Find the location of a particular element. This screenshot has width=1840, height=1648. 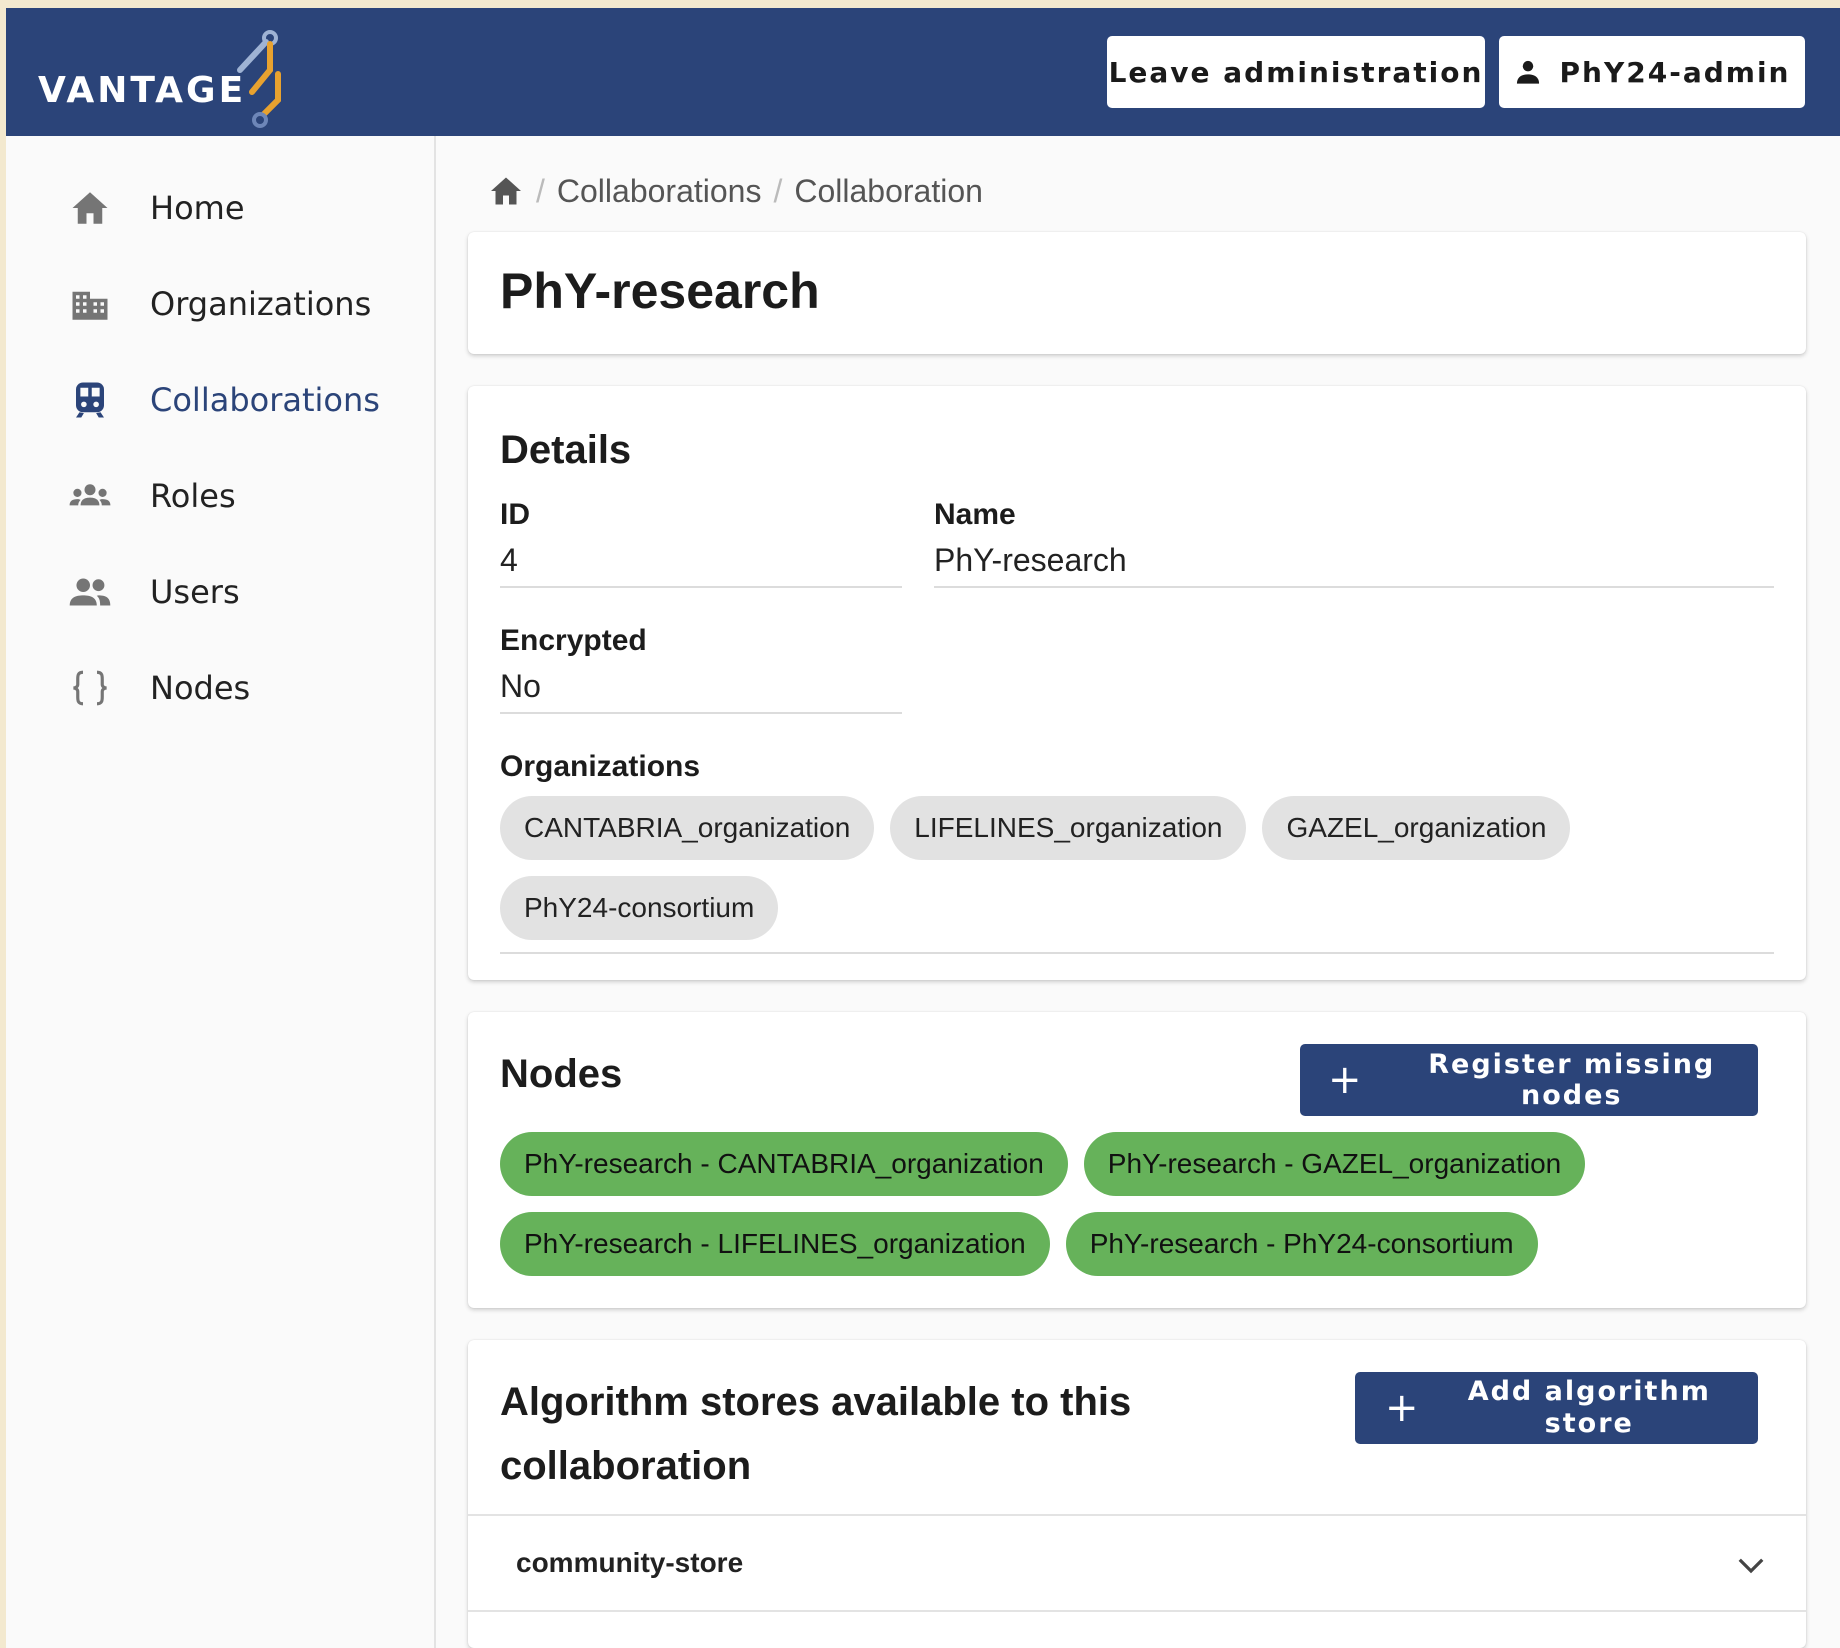

leave-administration-button: Leave administration is located at coordinates (1296, 72).